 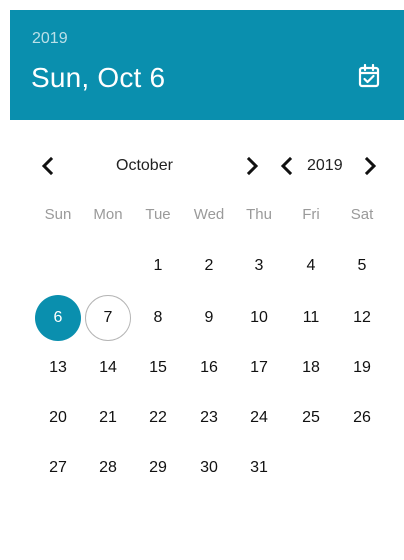 I want to click on day-cell: 8, so click(x=158, y=318).